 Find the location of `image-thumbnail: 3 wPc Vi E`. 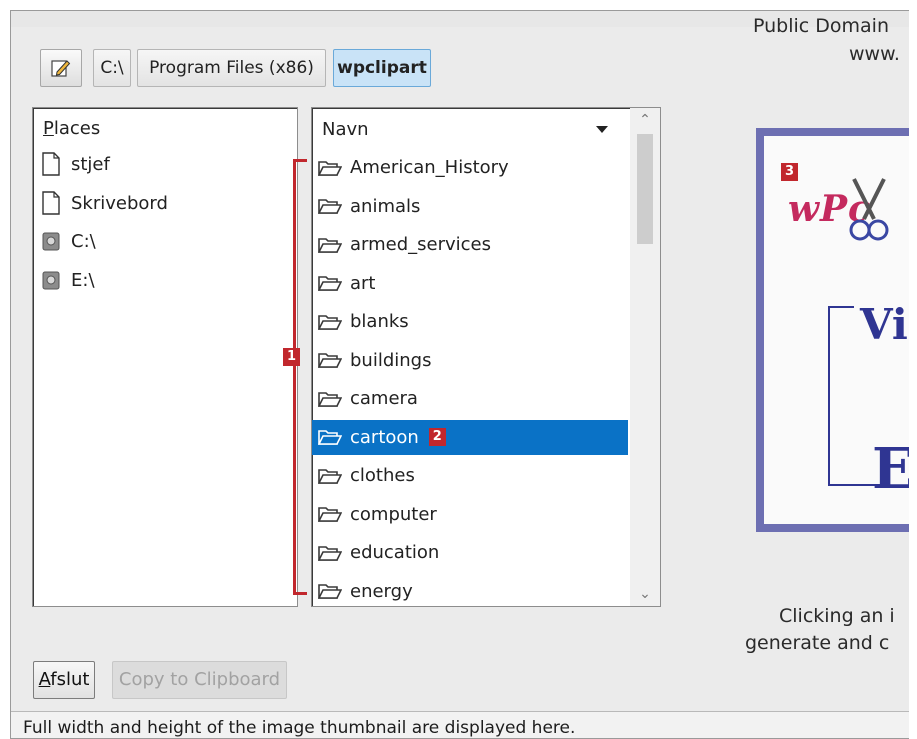

image-thumbnail: 3 wPc Vi E is located at coordinates (832, 330).